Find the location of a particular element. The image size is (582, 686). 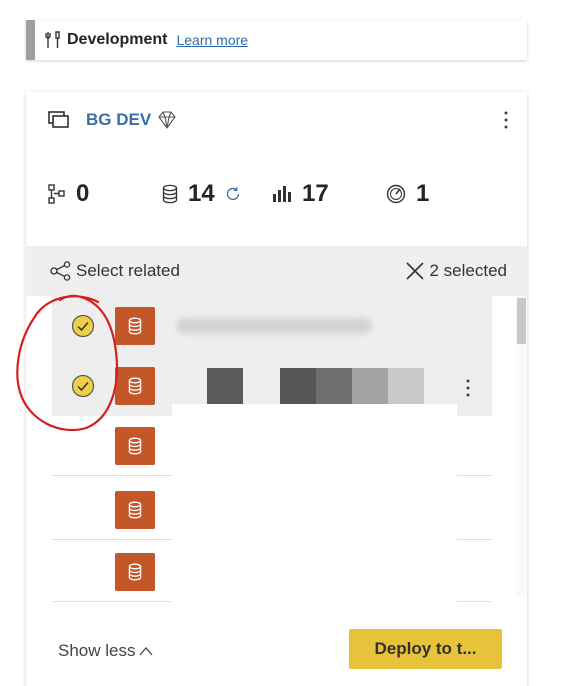

show-less-button: Show less is located at coordinates (106, 651).